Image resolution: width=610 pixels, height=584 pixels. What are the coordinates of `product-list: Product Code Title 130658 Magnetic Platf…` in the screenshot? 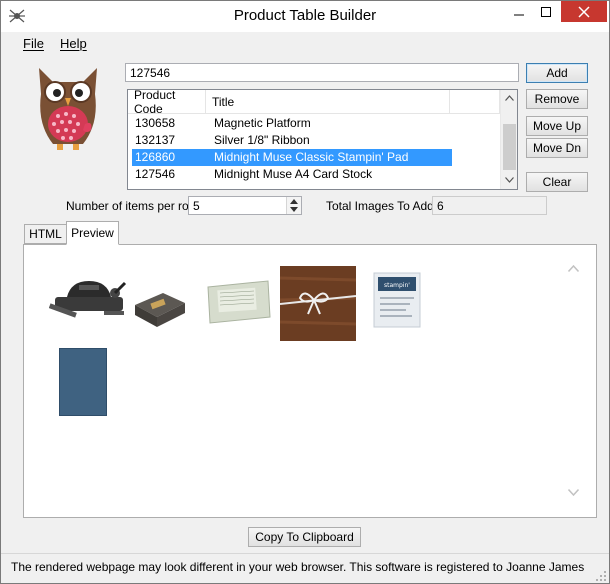 It's located at (322, 139).